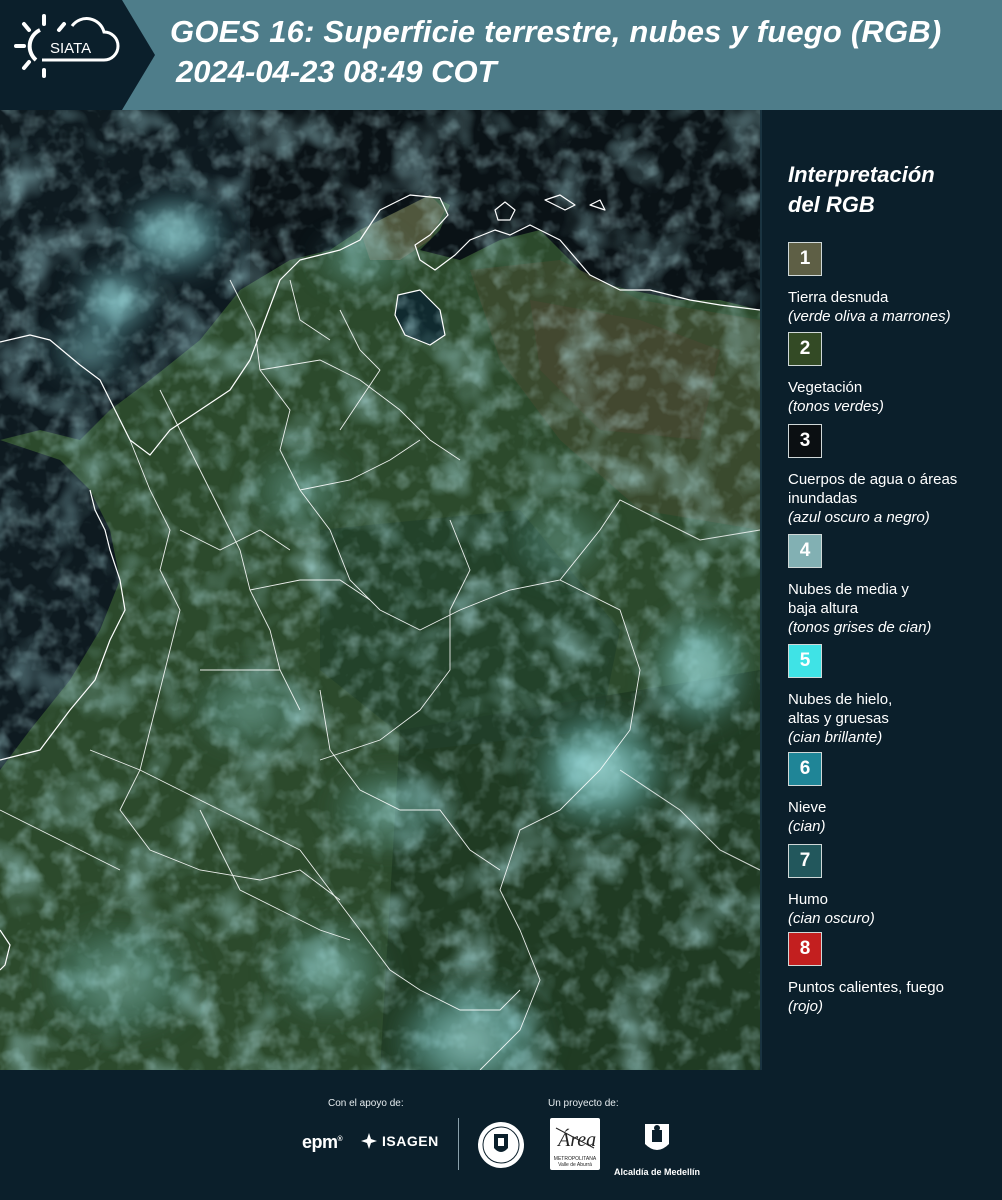  Describe the element at coordinates (575, 1144) in the screenshot. I see `area-metropolitana-logo: Área METROPOLITANA Valle de Aburrá` at that location.